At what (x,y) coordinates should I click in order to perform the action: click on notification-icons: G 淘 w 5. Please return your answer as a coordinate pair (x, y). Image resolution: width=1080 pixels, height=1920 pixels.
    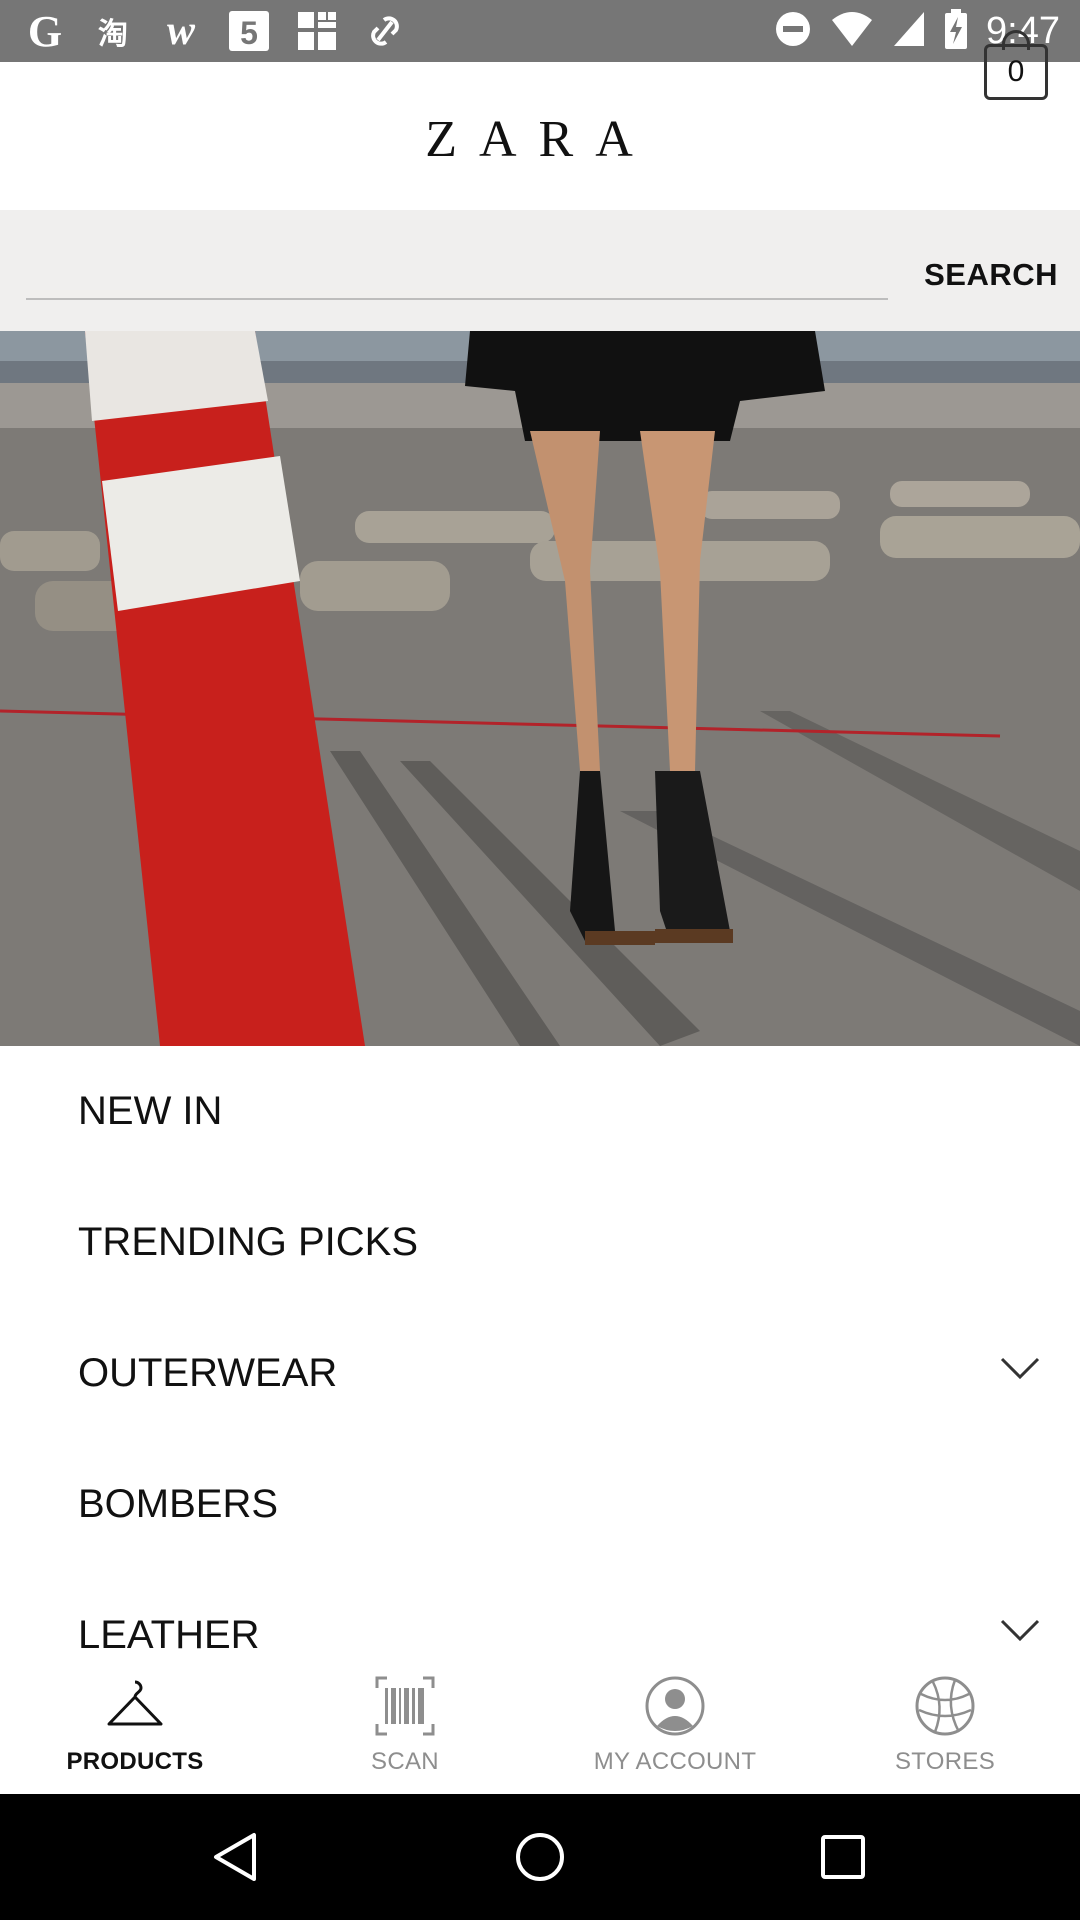
    Looking at the image, I should click on (215, 31).